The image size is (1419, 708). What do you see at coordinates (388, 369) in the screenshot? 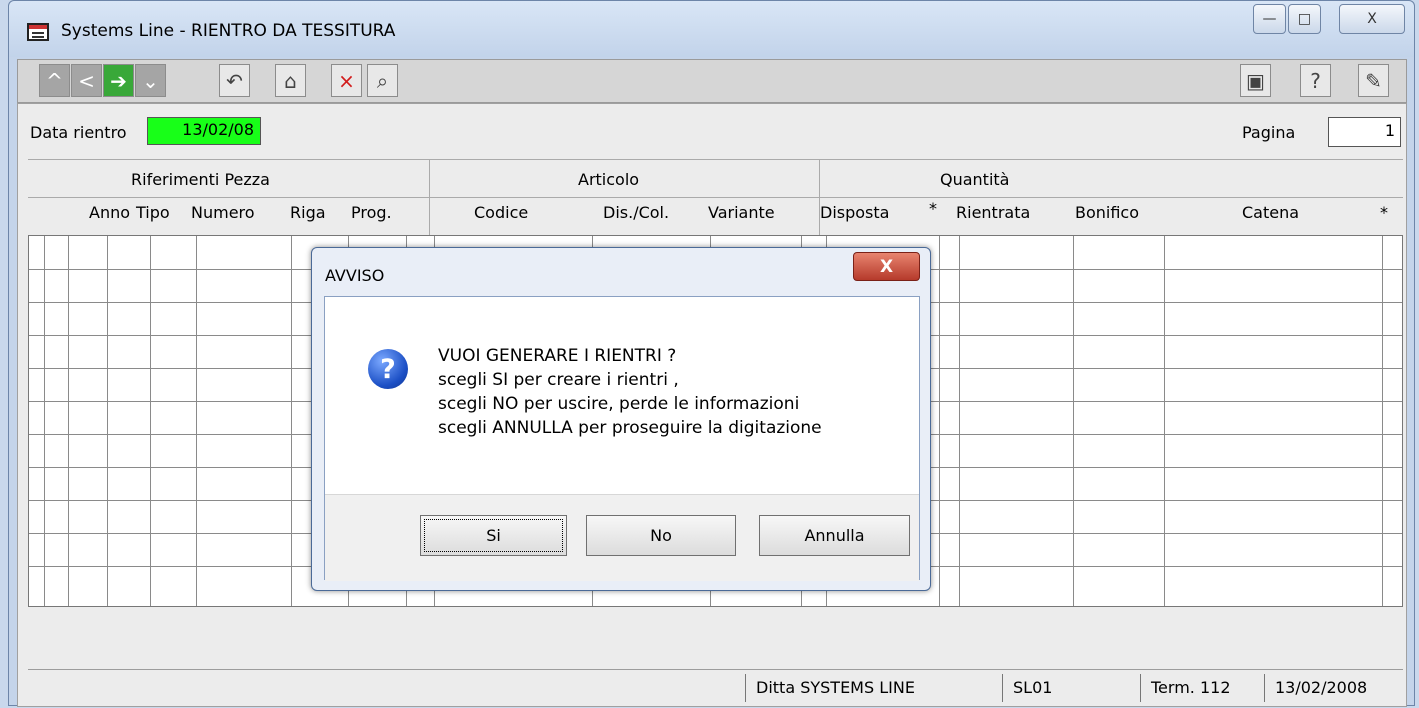
I see `question-icon: ?` at bounding box center [388, 369].